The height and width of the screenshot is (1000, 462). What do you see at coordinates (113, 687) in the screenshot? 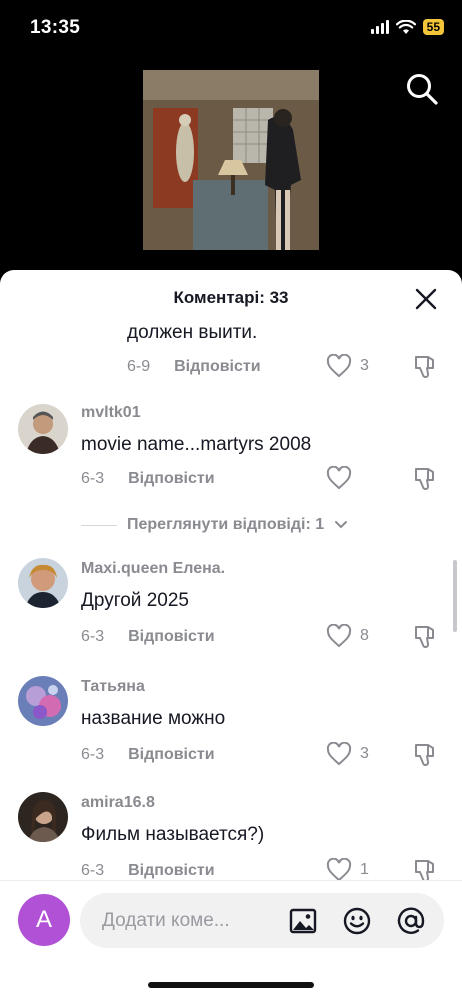
I see `comment-username: Татьяна` at bounding box center [113, 687].